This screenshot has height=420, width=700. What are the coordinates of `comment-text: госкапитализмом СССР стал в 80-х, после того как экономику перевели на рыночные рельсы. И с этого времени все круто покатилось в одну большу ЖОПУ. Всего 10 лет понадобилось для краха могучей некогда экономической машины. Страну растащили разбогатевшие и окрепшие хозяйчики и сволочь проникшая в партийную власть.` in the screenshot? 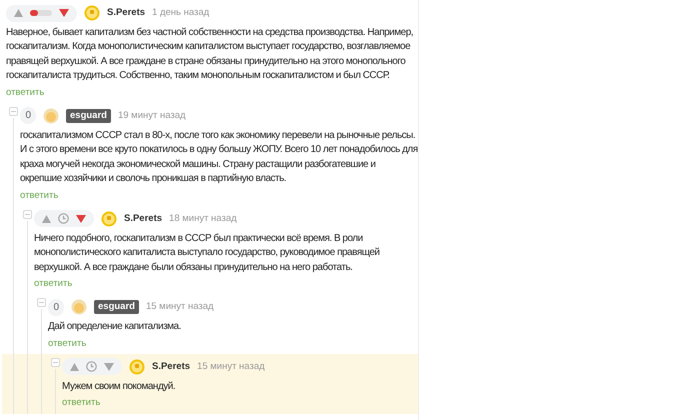 It's located at (219, 157).